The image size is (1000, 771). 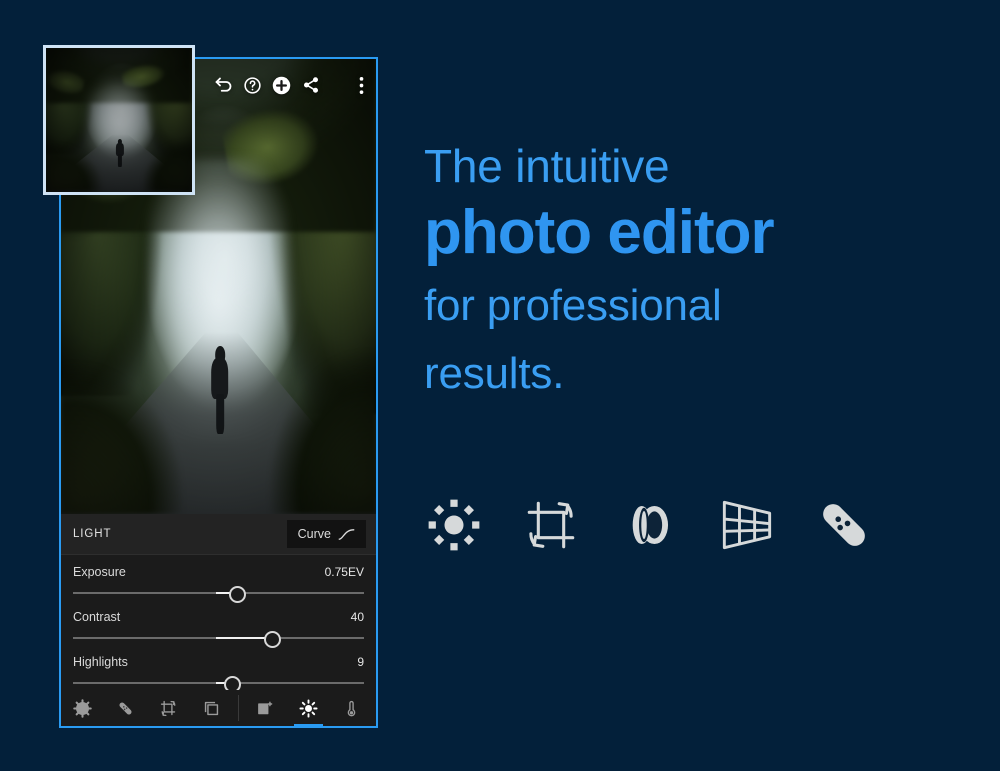 I want to click on slider-label: Exposure, so click(x=99, y=572).